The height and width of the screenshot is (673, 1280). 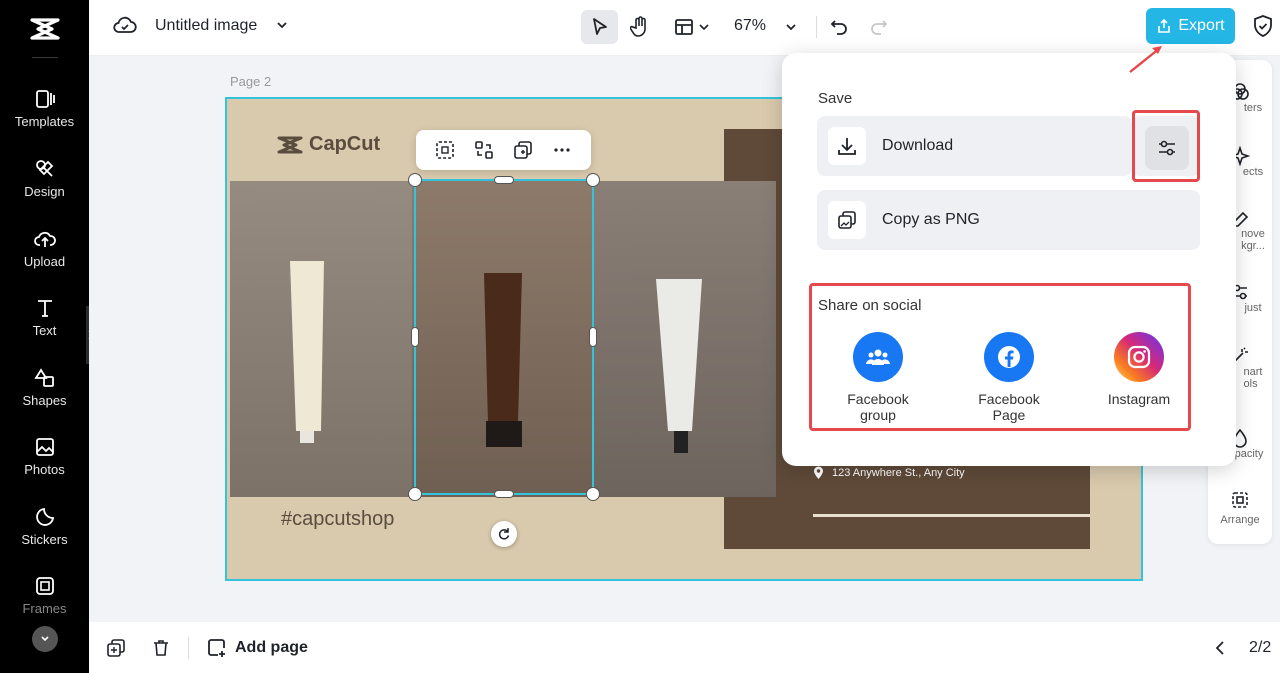 What do you see at coordinates (640, 27) in the screenshot?
I see `hand-tool-button` at bounding box center [640, 27].